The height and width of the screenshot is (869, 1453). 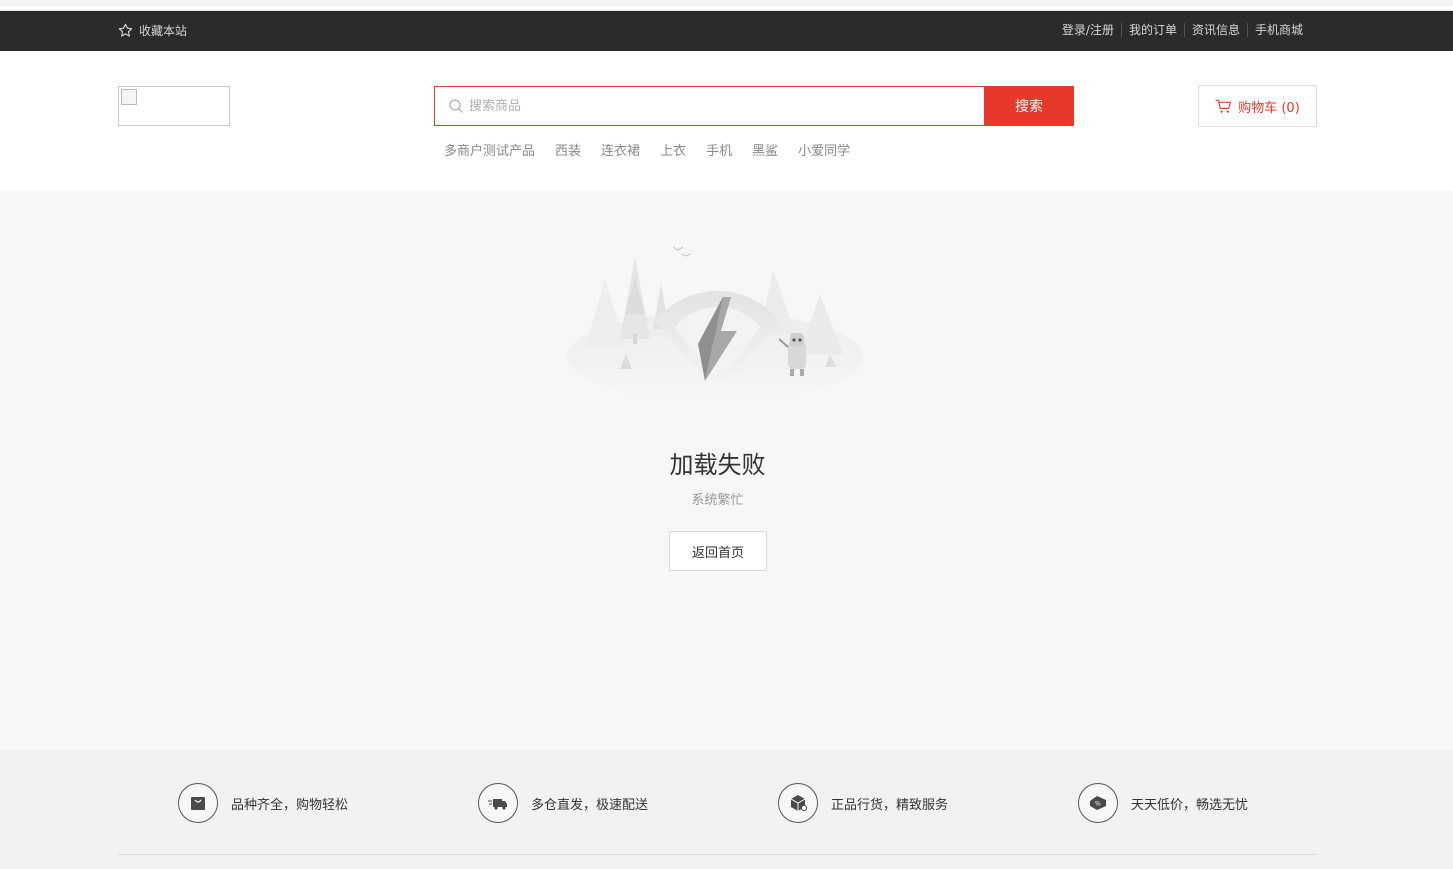 I want to click on service-label: 多仓直发，极速配送, so click(x=590, y=805).